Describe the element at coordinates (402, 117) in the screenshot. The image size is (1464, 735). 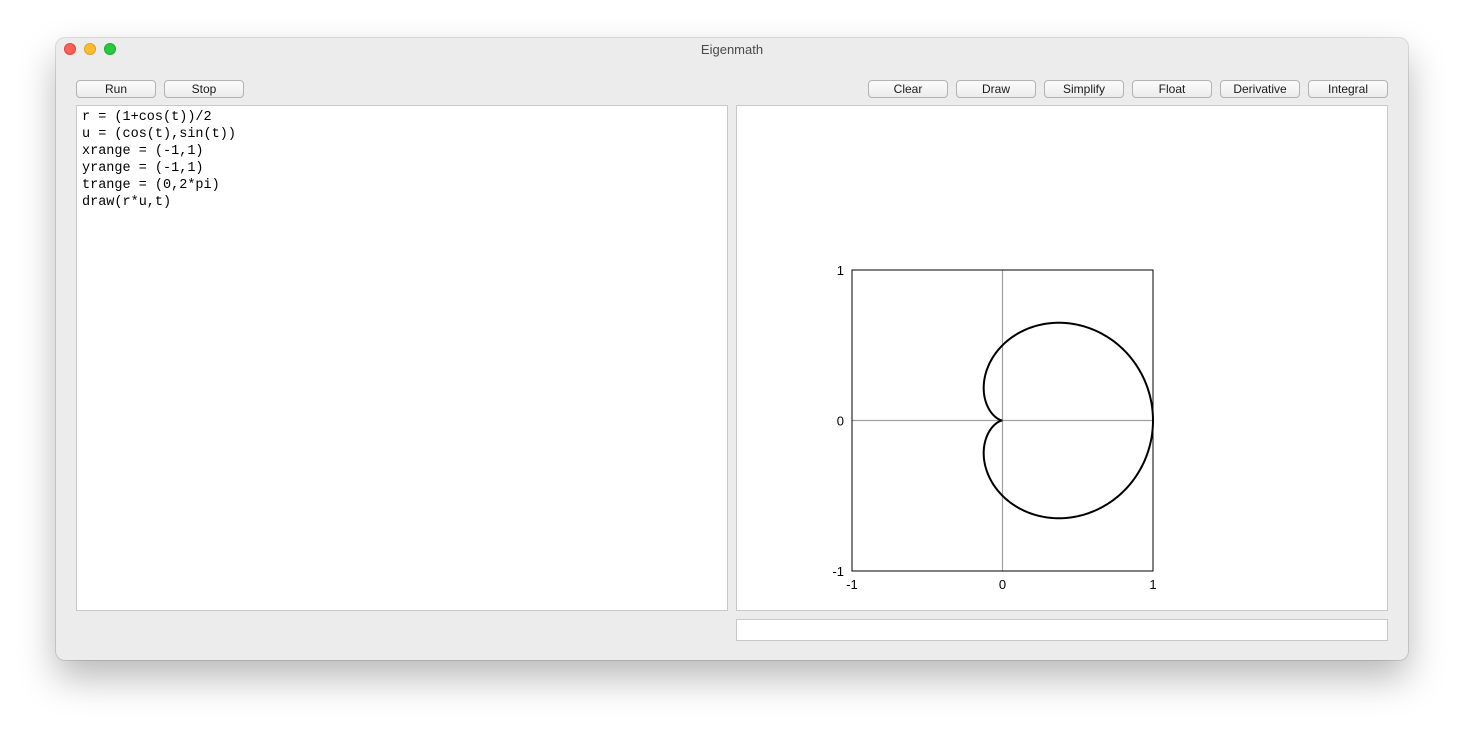
I see `editor-line: r = (1+cos(t))/2` at that location.